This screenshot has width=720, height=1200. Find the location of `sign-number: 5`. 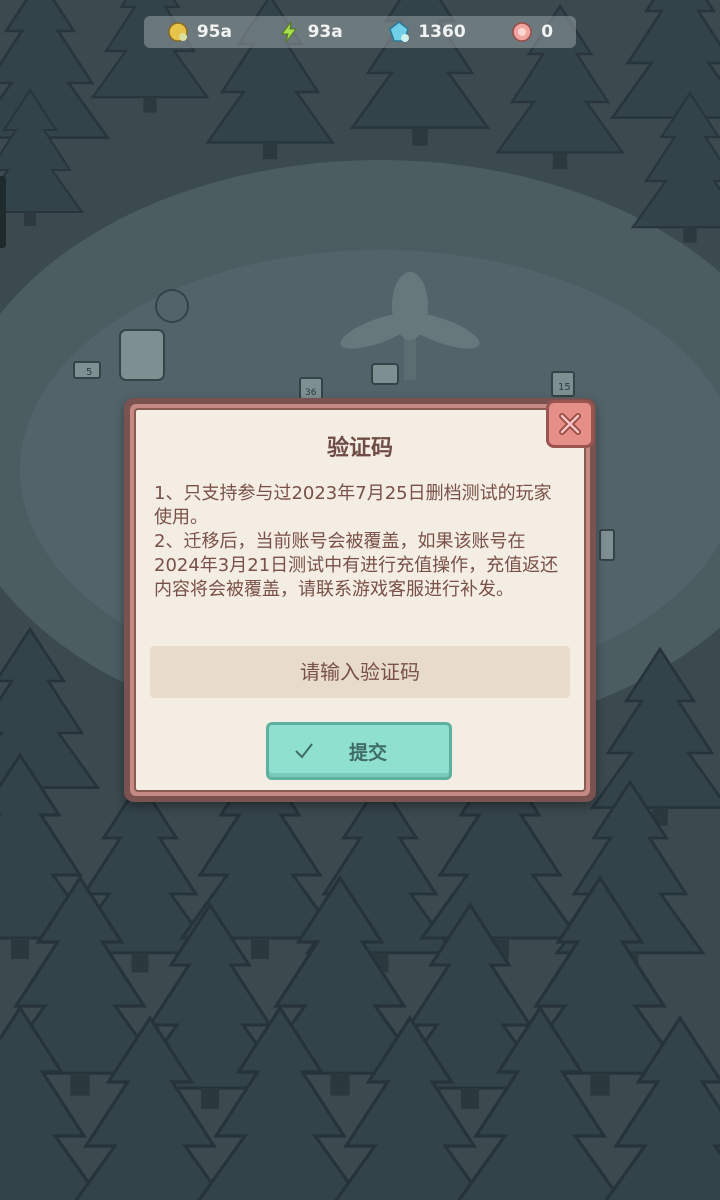

sign-number: 5 is located at coordinates (89, 372).